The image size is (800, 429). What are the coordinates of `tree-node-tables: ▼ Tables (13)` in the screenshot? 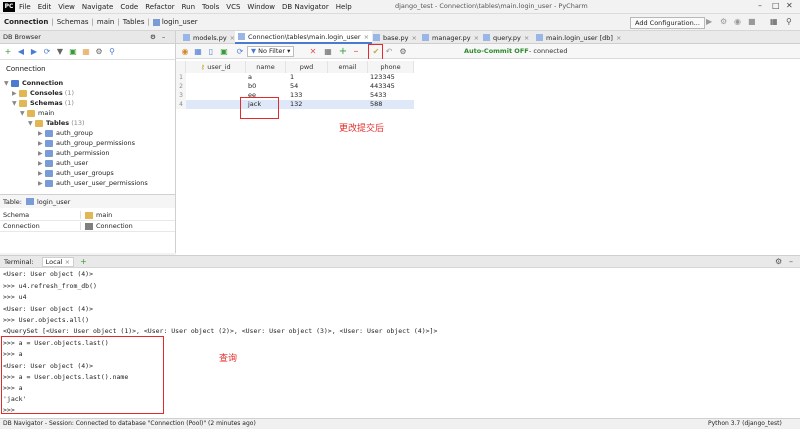 It's located at (56, 123).